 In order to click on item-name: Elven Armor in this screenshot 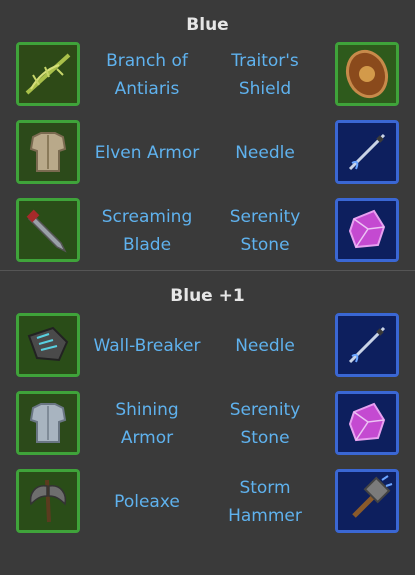, I will do `click(147, 153)`.